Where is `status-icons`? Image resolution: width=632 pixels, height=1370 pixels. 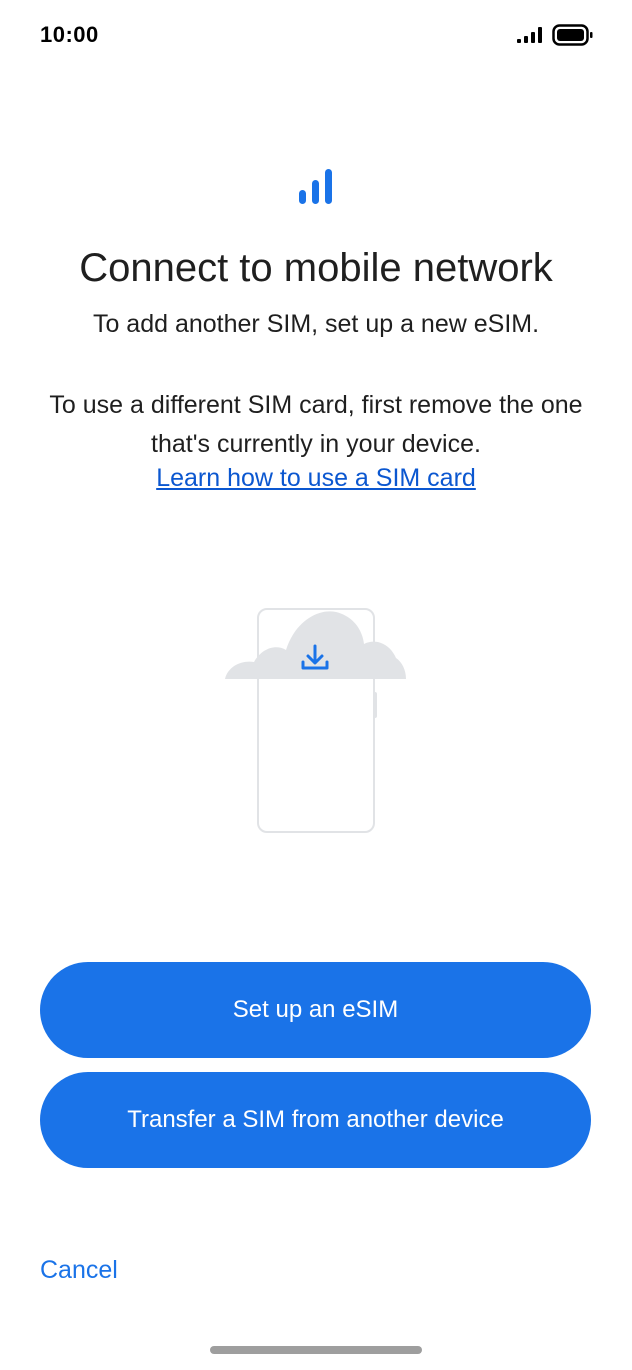 status-icons is located at coordinates (555, 35).